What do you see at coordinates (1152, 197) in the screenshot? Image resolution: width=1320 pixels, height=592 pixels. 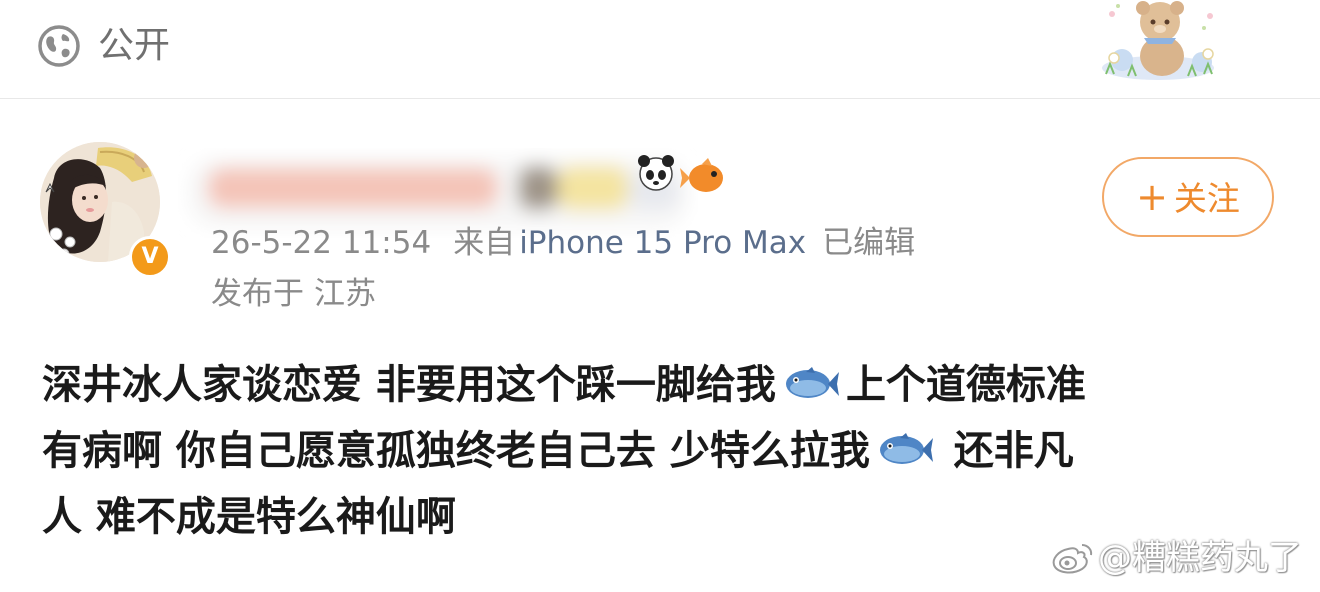 I see `plus-icon: +` at bounding box center [1152, 197].